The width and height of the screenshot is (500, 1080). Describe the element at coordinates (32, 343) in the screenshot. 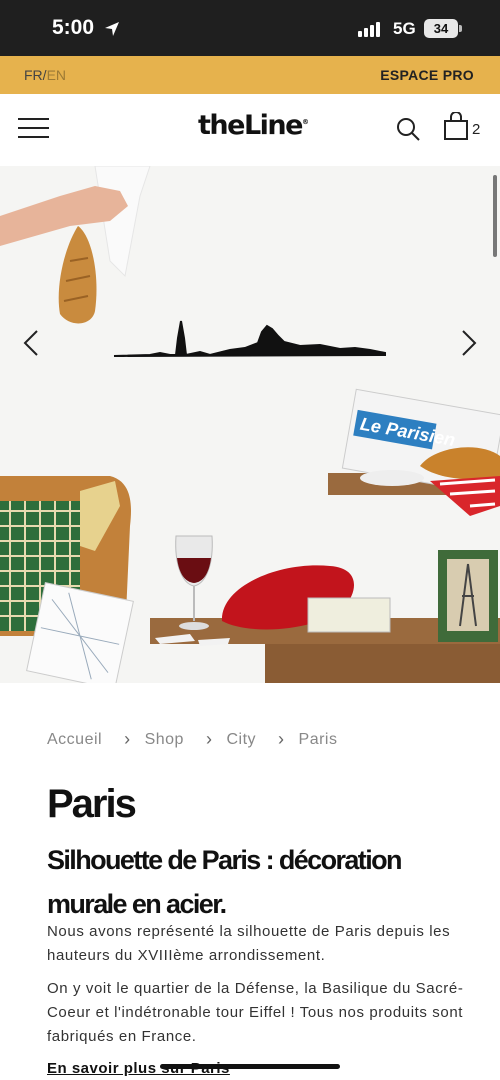

I see `carousel-prev-button` at that location.